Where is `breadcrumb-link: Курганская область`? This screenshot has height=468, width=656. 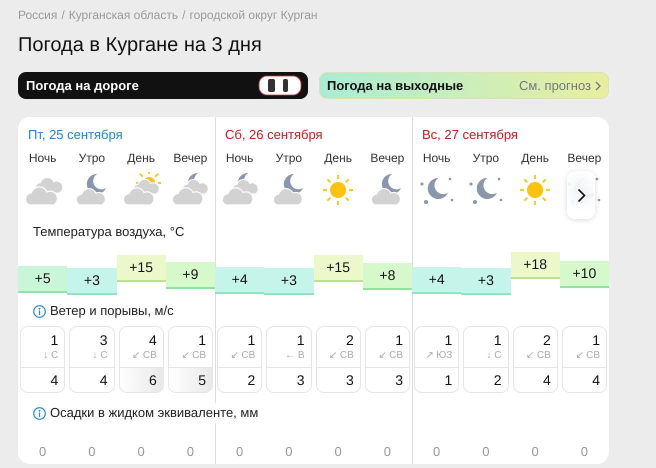
breadcrumb-link: Курганская область is located at coordinates (123, 15).